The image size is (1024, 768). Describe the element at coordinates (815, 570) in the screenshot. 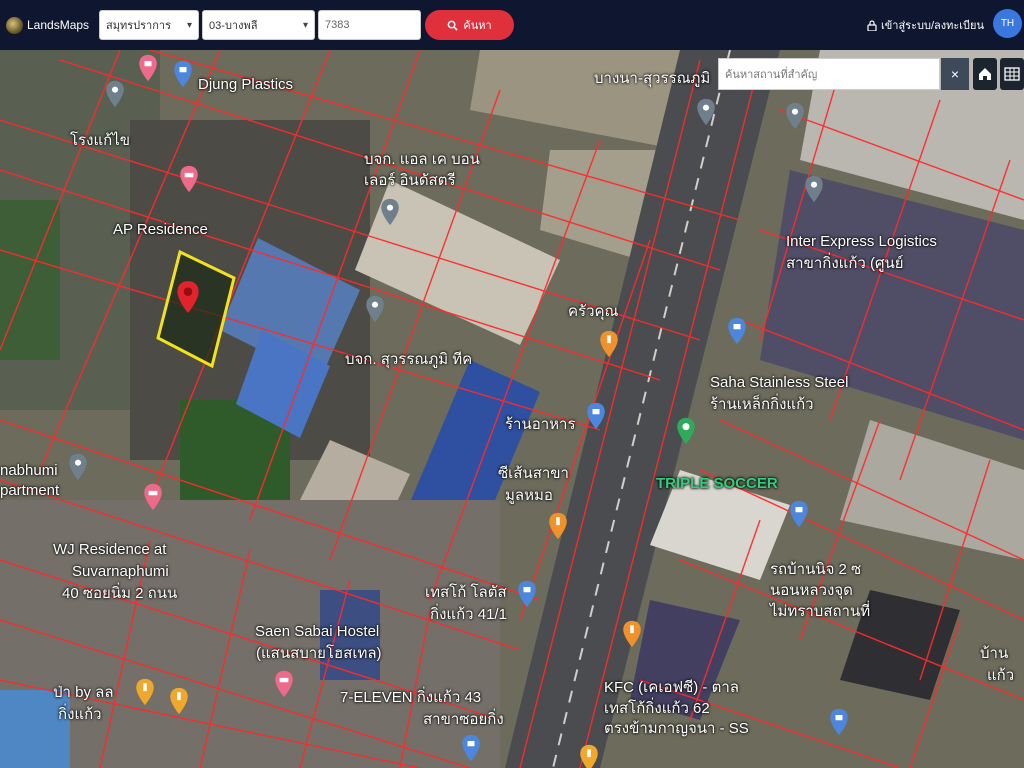

I see `map-label: รถบ้านนิจ 2 ซ` at that location.